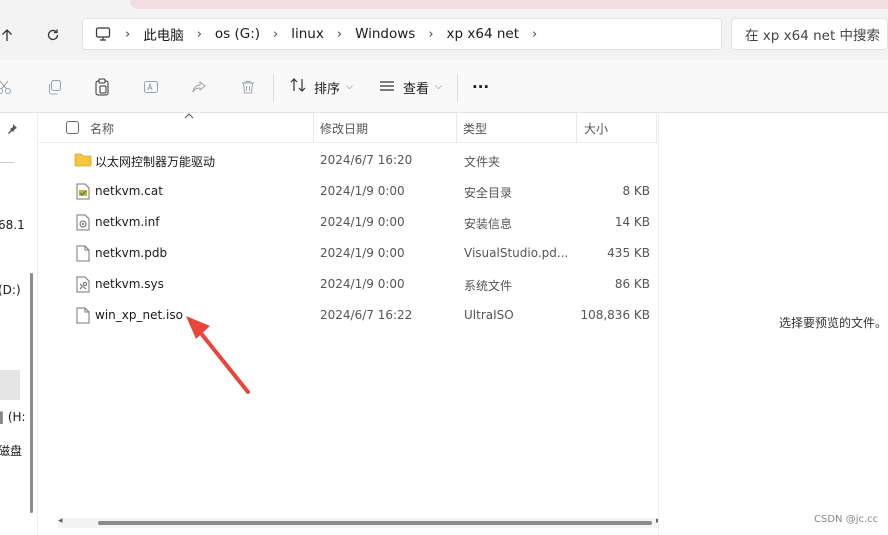 This screenshot has width=888, height=535. I want to click on file-row: netkvm.sys 2024/1/9 0:00 系统文件 86 KB, so click(348, 284).